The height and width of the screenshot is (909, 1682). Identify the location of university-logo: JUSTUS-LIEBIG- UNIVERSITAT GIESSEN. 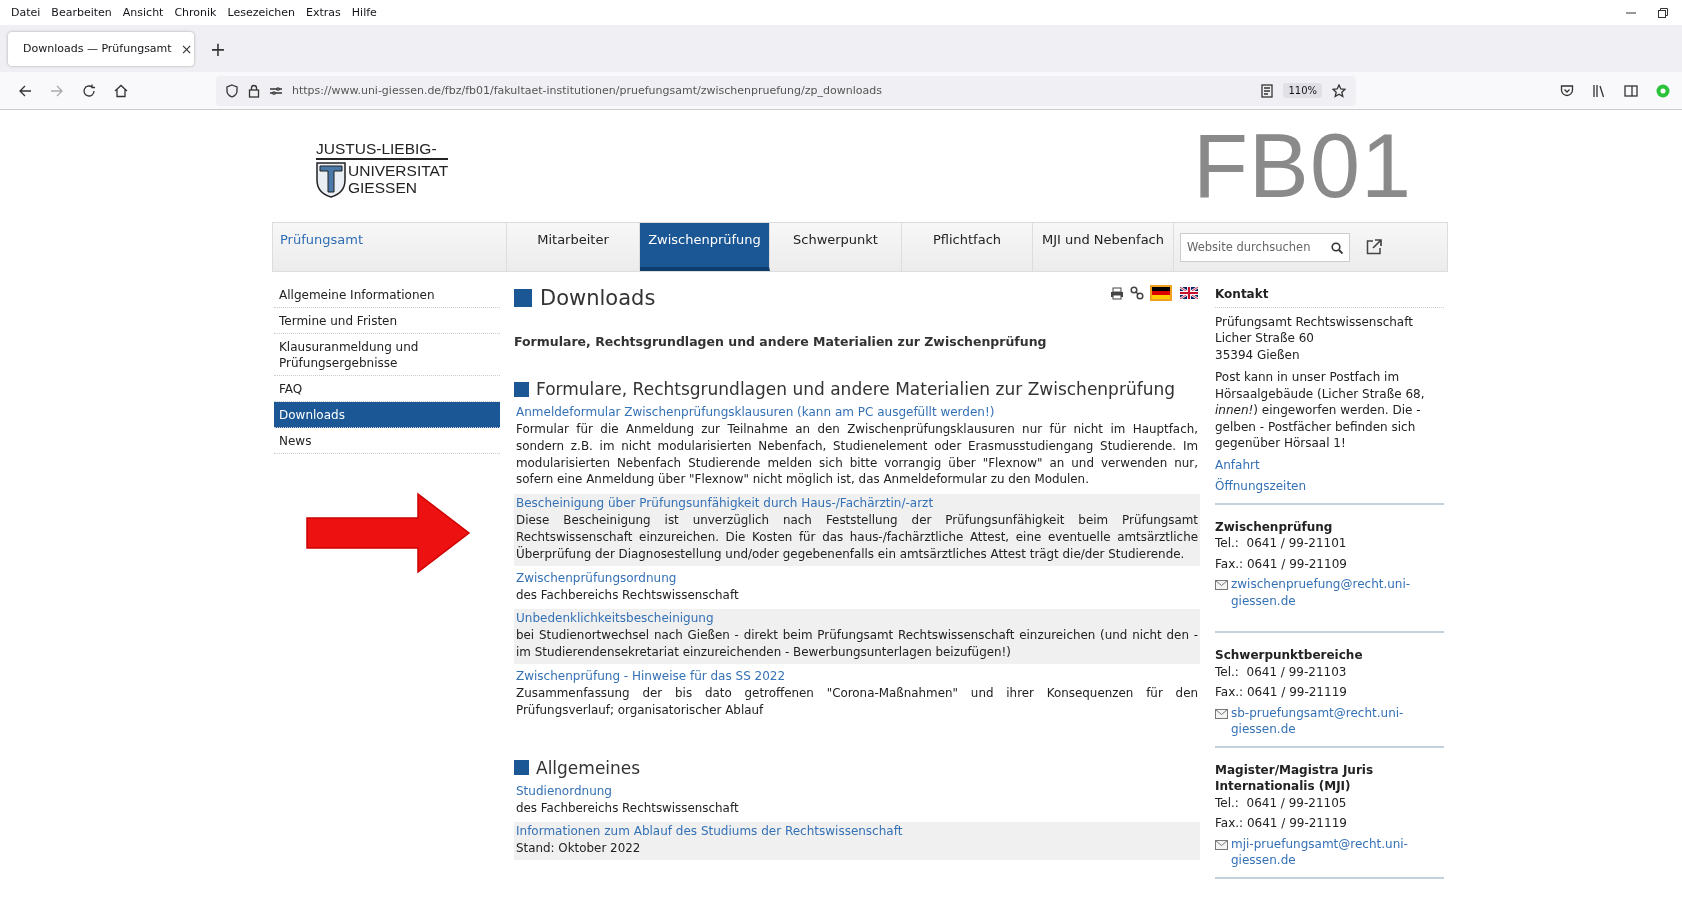
(382, 169).